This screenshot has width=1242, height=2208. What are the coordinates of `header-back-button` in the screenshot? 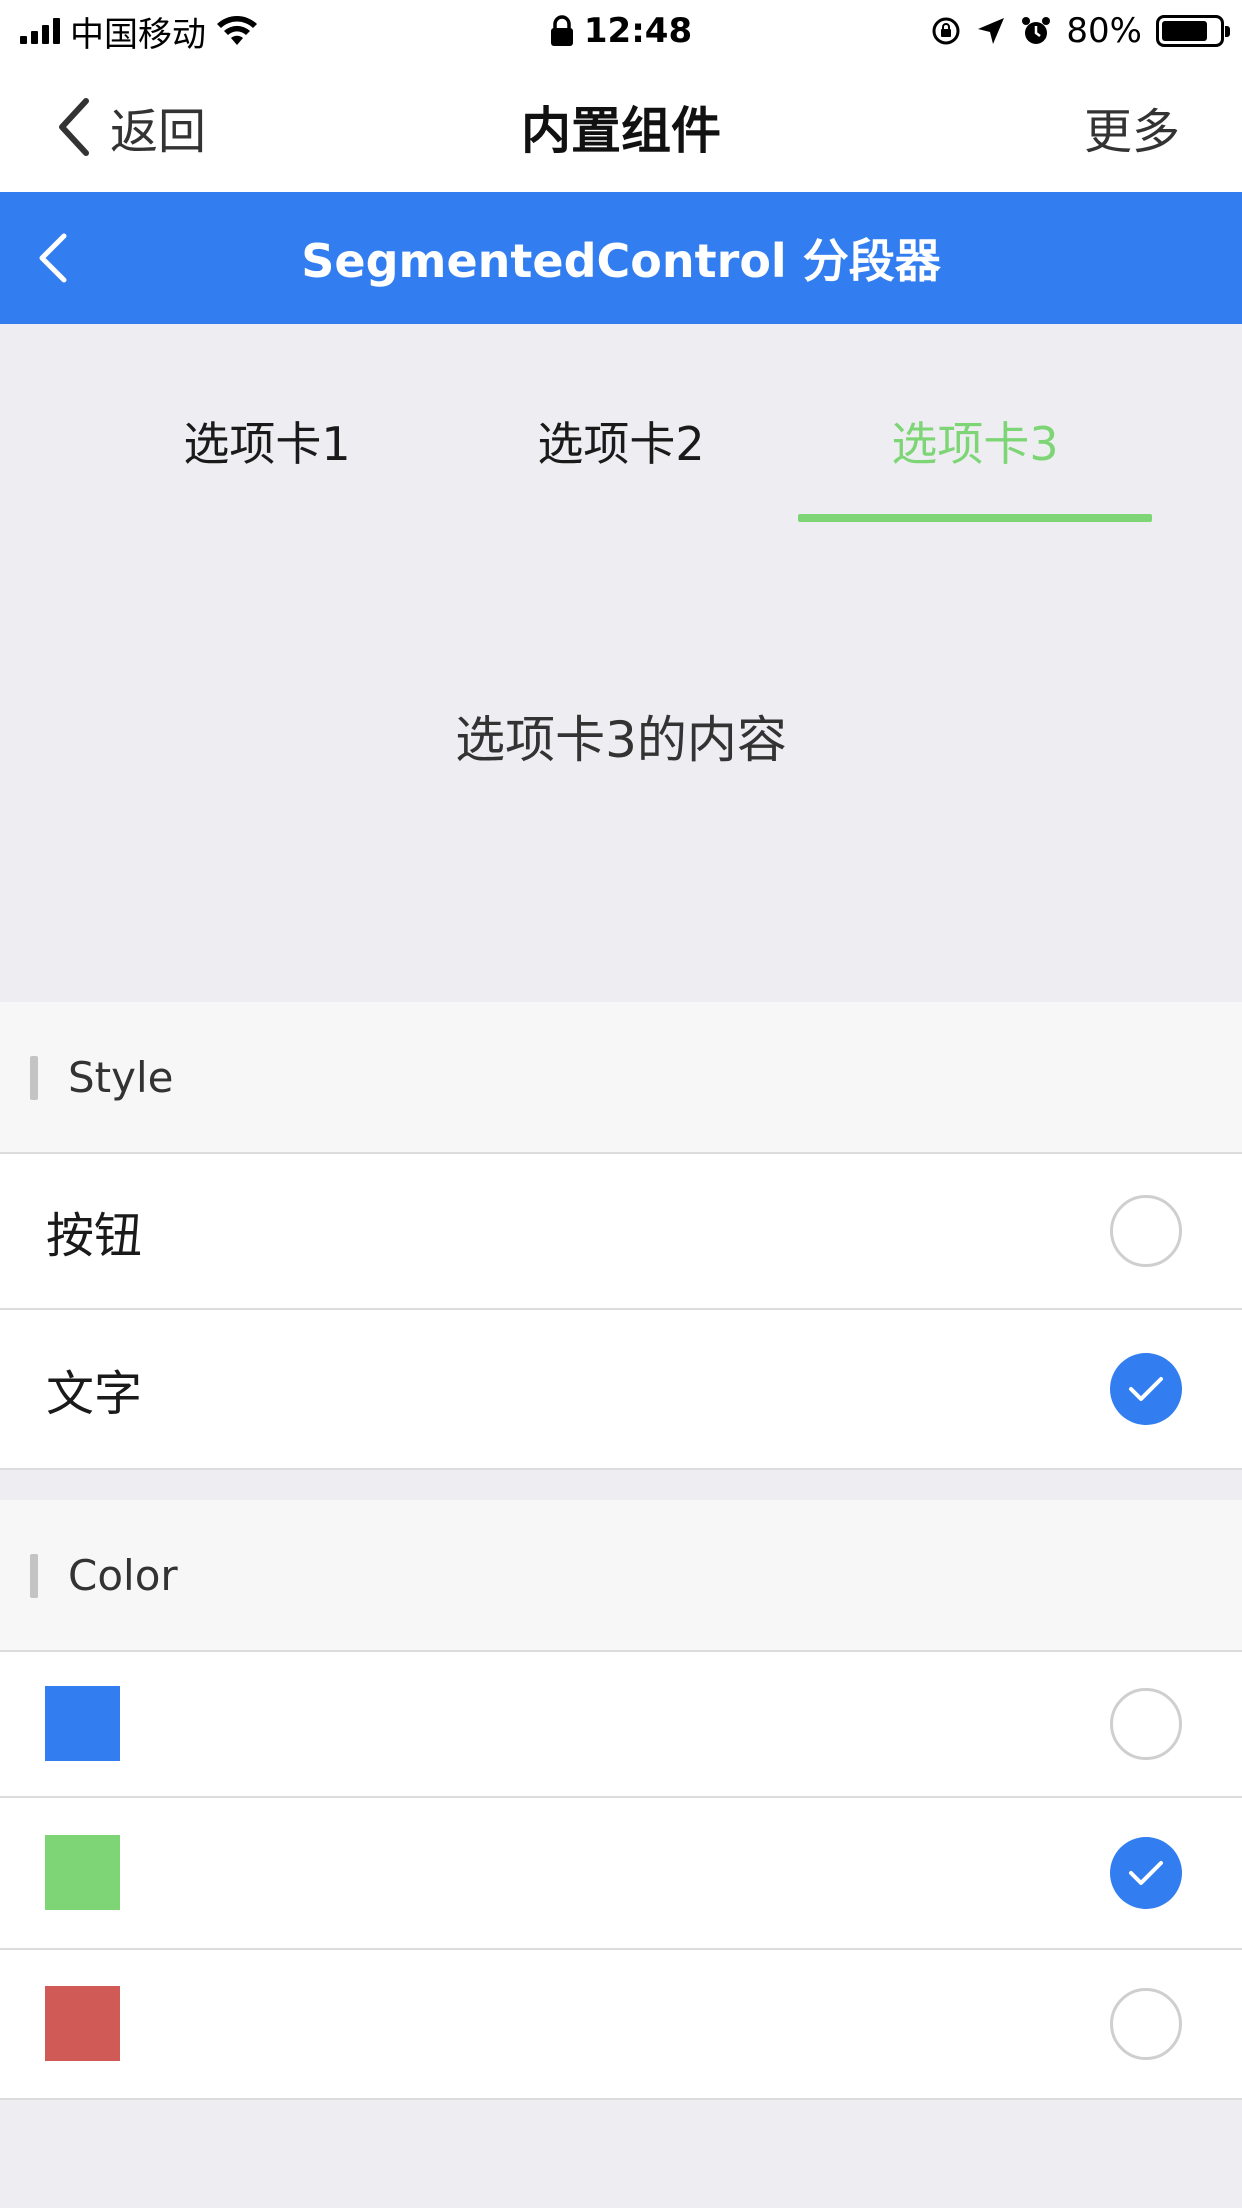 It's located at (53, 258).